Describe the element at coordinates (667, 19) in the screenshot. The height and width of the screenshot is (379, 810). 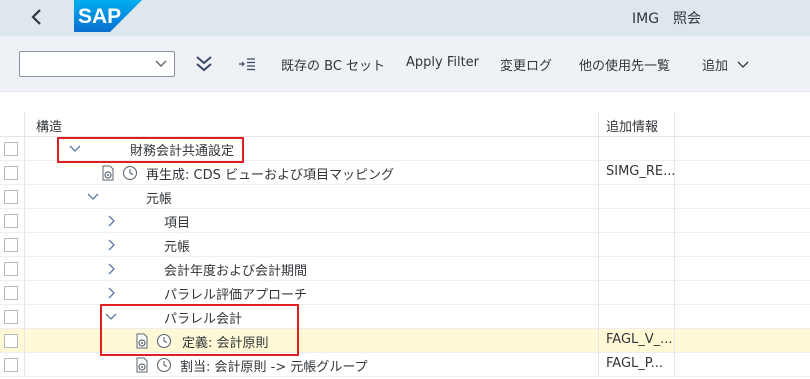
I see `app-title: IMG 照会` at that location.